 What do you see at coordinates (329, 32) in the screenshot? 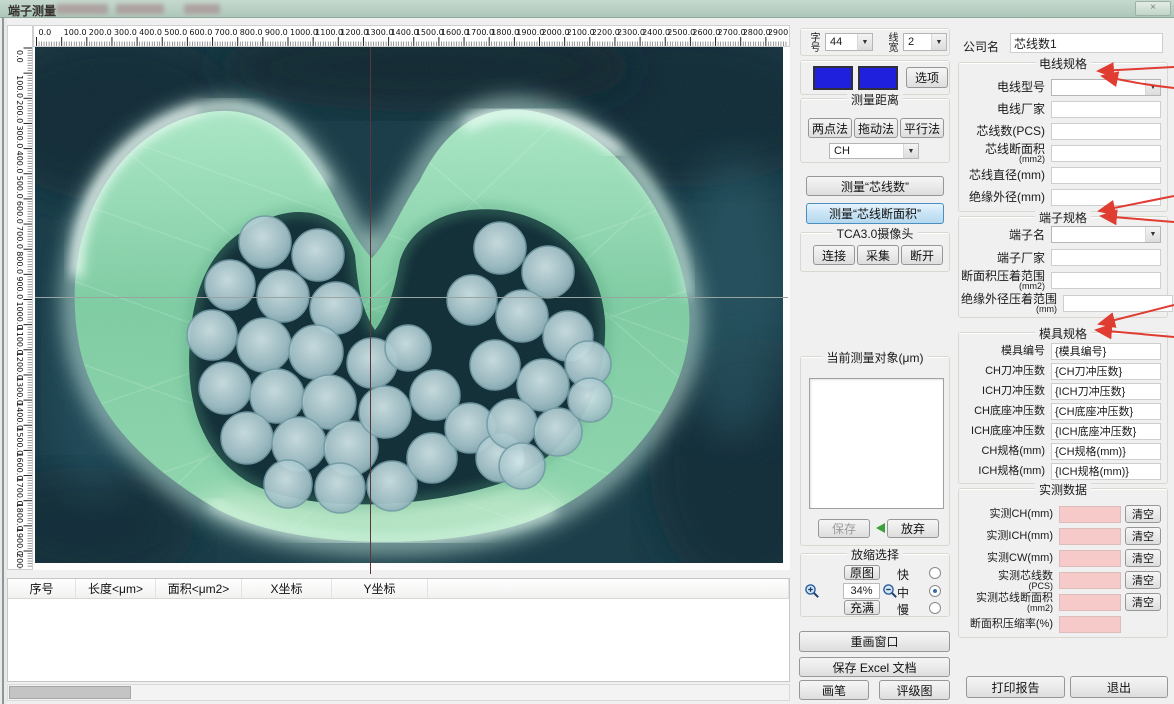
I see `svg-text: 1100.0` at bounding box center [329, 32].